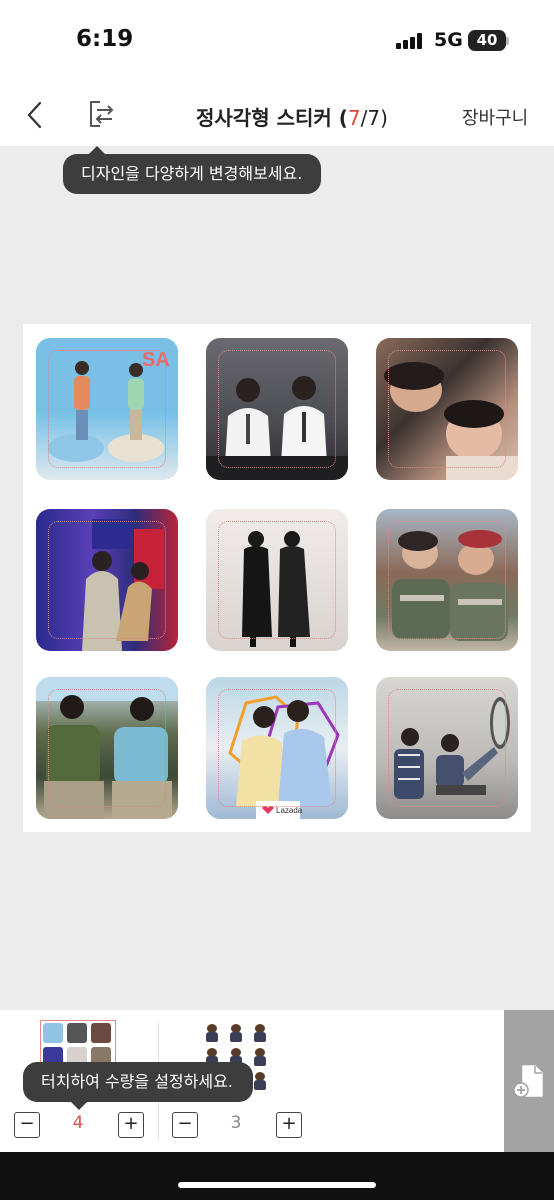  Describe the element at coordinates (27, 1125) in the screenshot. I see `design-1-minus-button: −` at that location.